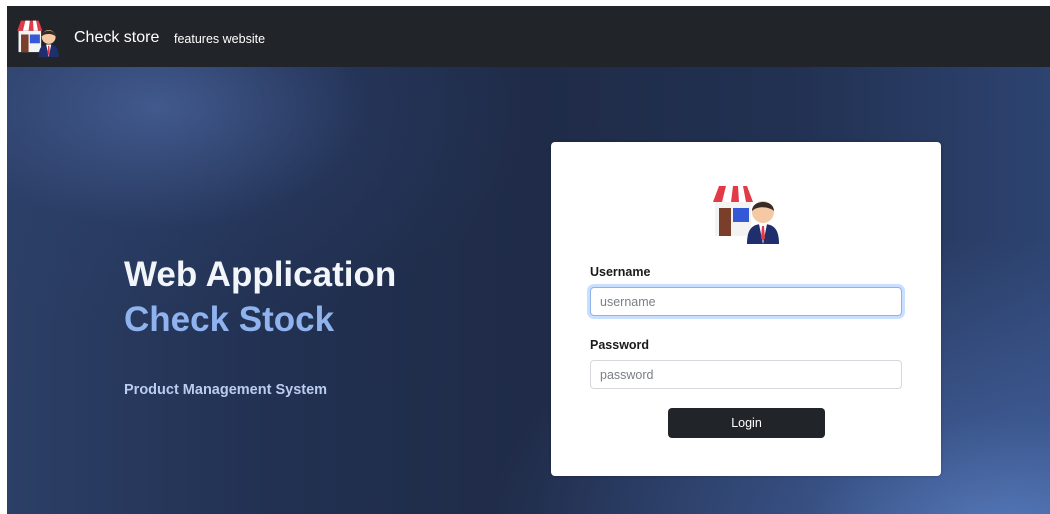 The height and width of the screenshot is (514, 1050). What do you see at coordinates (620, 272) in the screenshot?
I see `username-label: Username` at bounding box center [620, 272].